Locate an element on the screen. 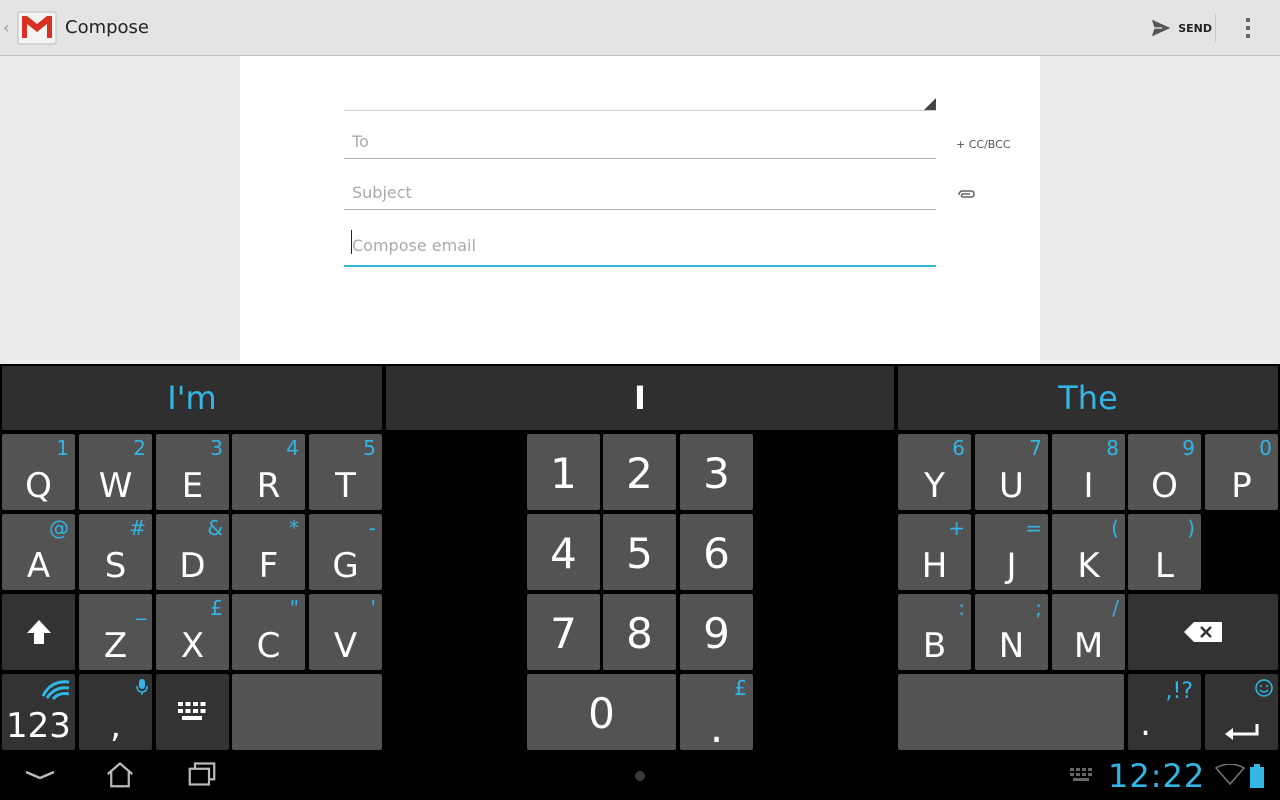 The width and height of the screenshot is (1280, 800). send-label: SEND is located at coordinates (1195, 28).